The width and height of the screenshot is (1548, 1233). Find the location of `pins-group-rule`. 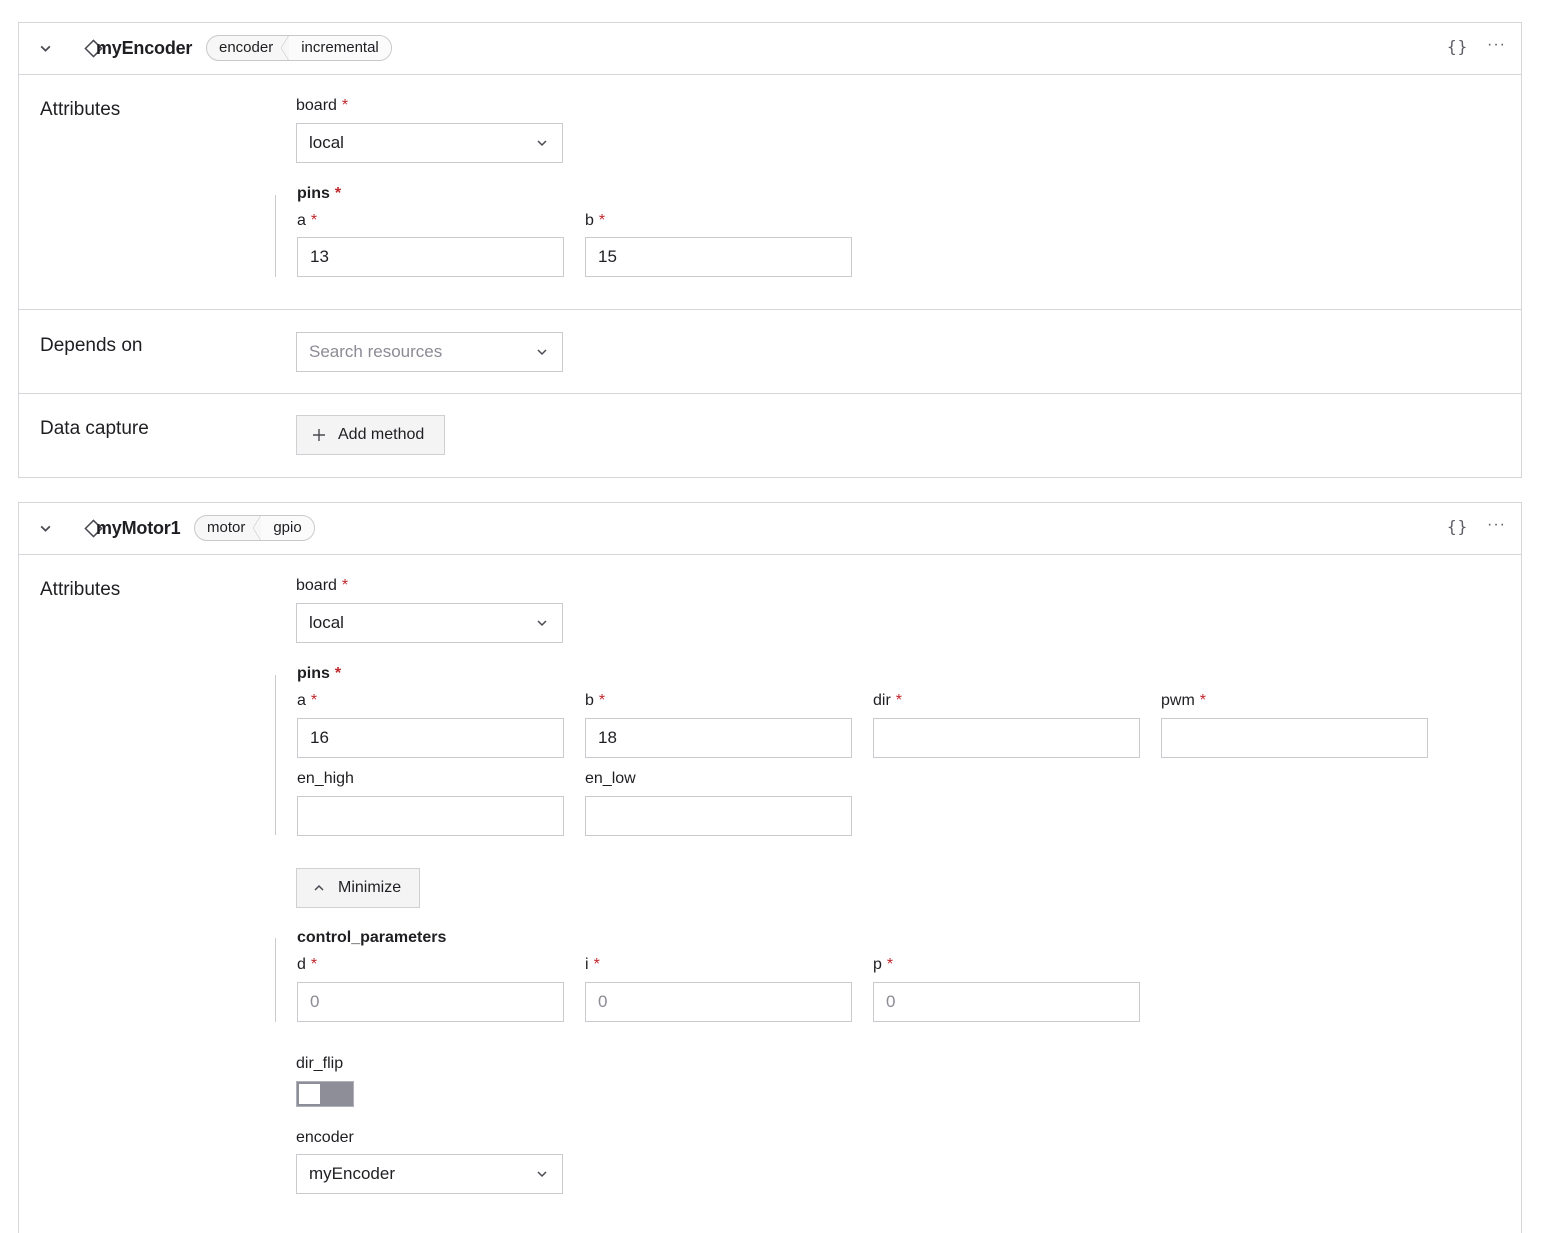

pins-group-rule is located at coordinates (275, 755).